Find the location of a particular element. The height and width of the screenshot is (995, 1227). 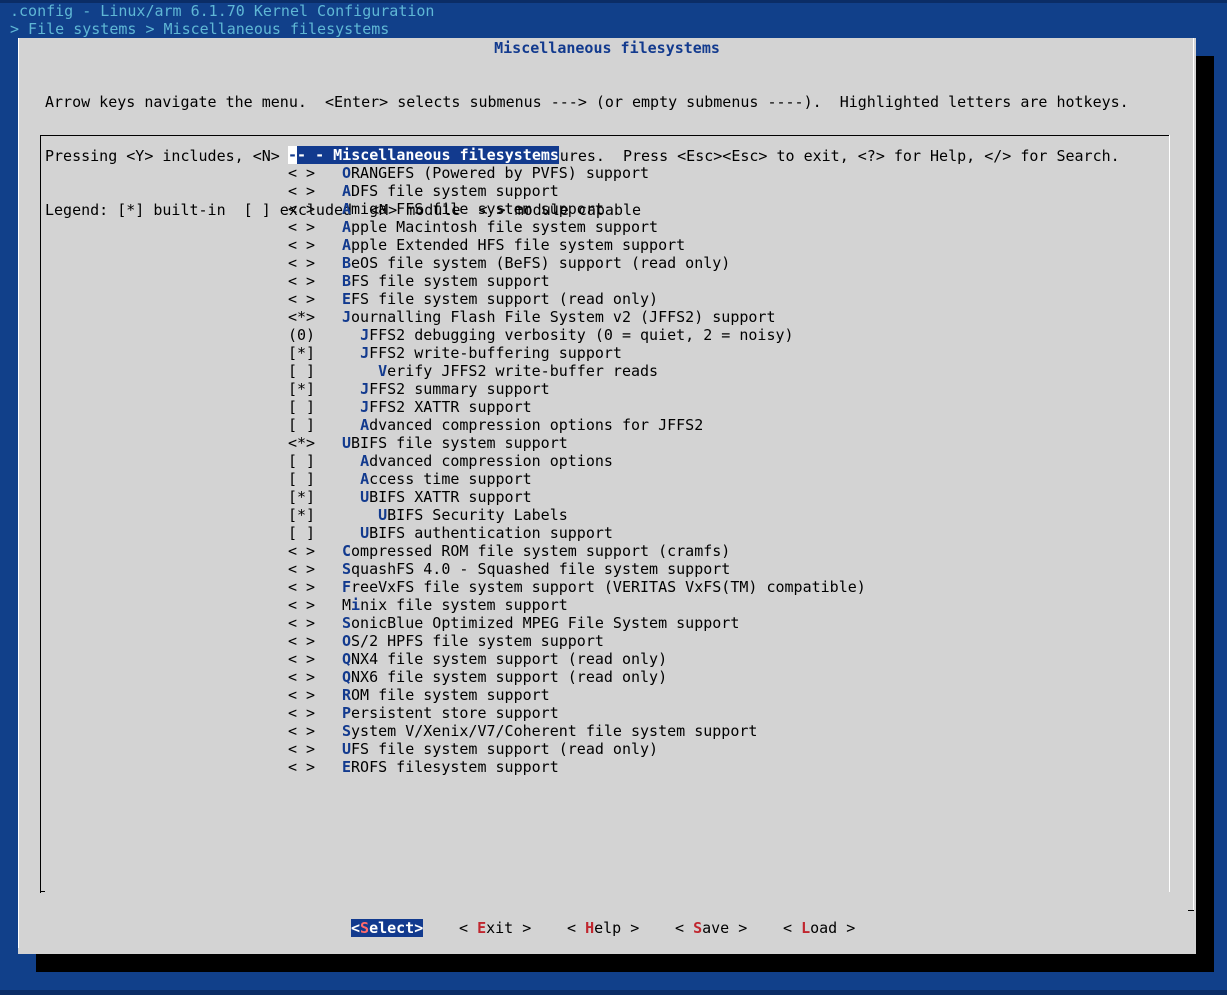

menu-item: [ ] UBIFS authentication support is located at coordinates (577, 533).